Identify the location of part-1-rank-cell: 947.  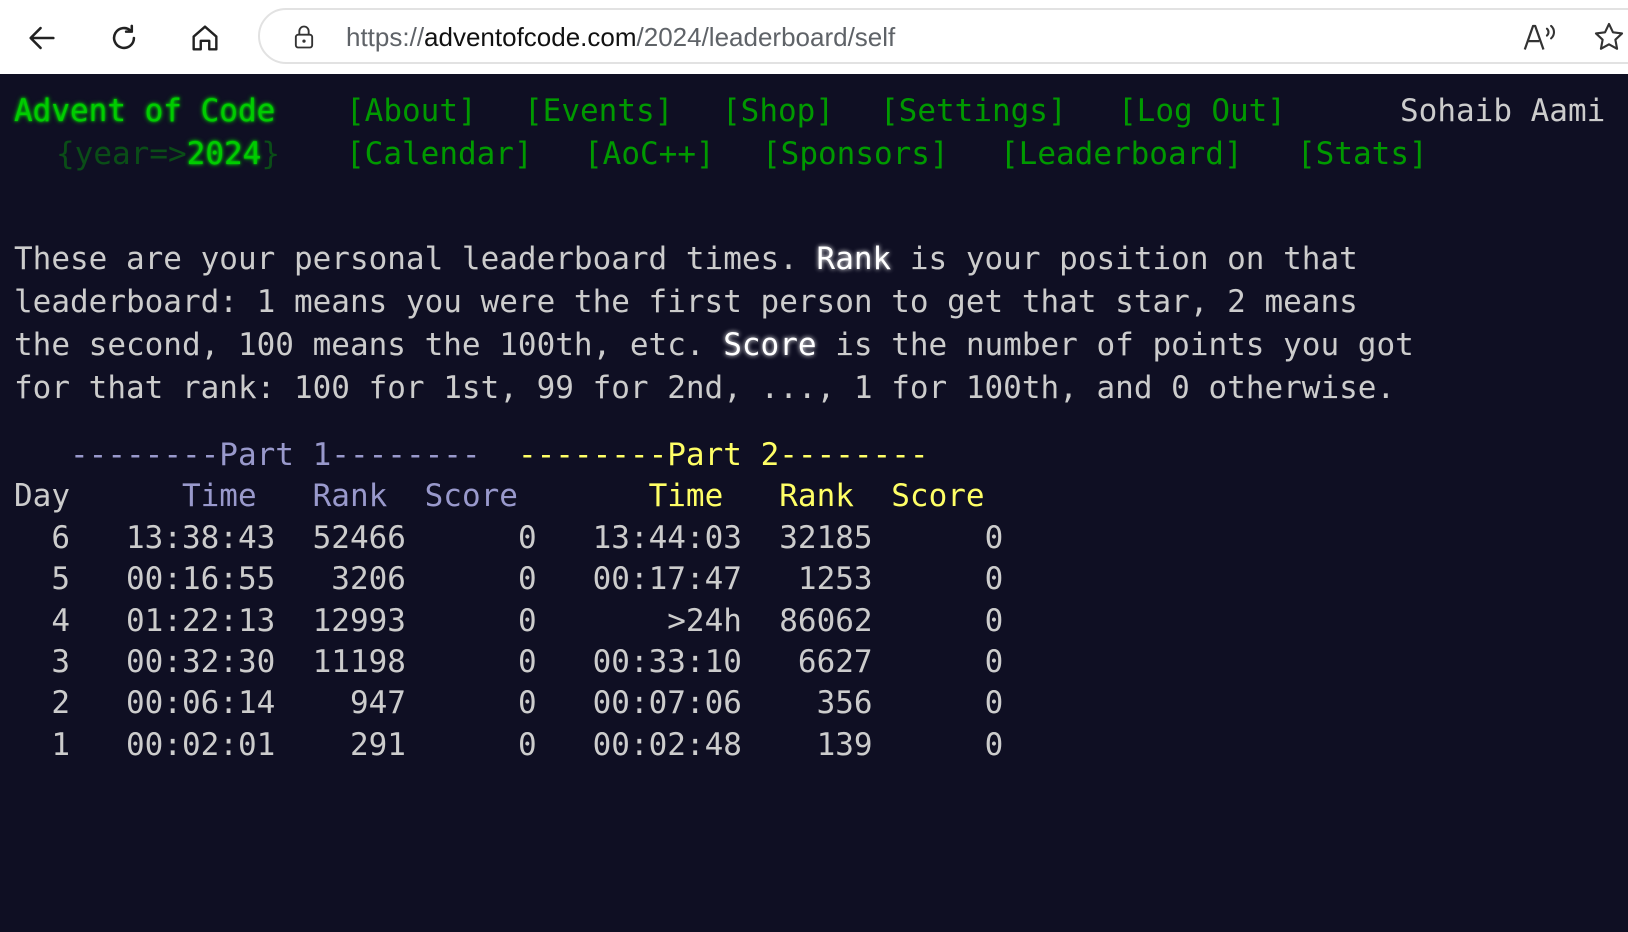
(340, 703).